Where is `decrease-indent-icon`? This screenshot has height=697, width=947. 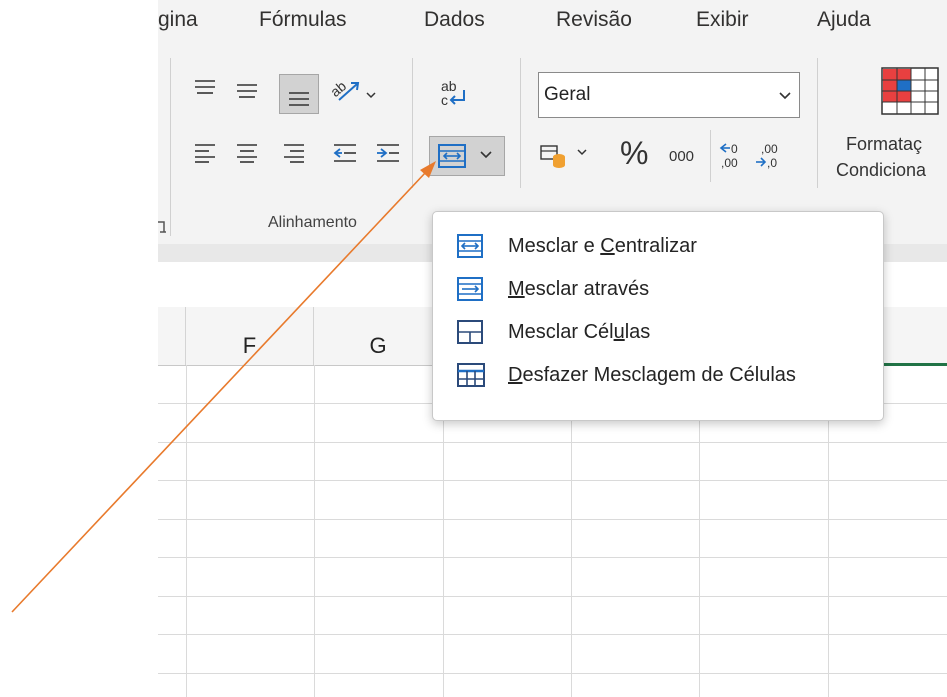 decrease-indent-icon is located at coordinates (345, 153).